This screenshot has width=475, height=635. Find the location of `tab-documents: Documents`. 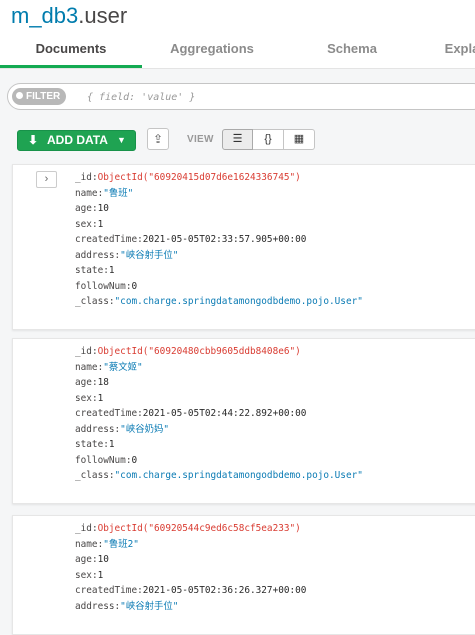

tab-documents: Documents is located at coordinates (71, 52).